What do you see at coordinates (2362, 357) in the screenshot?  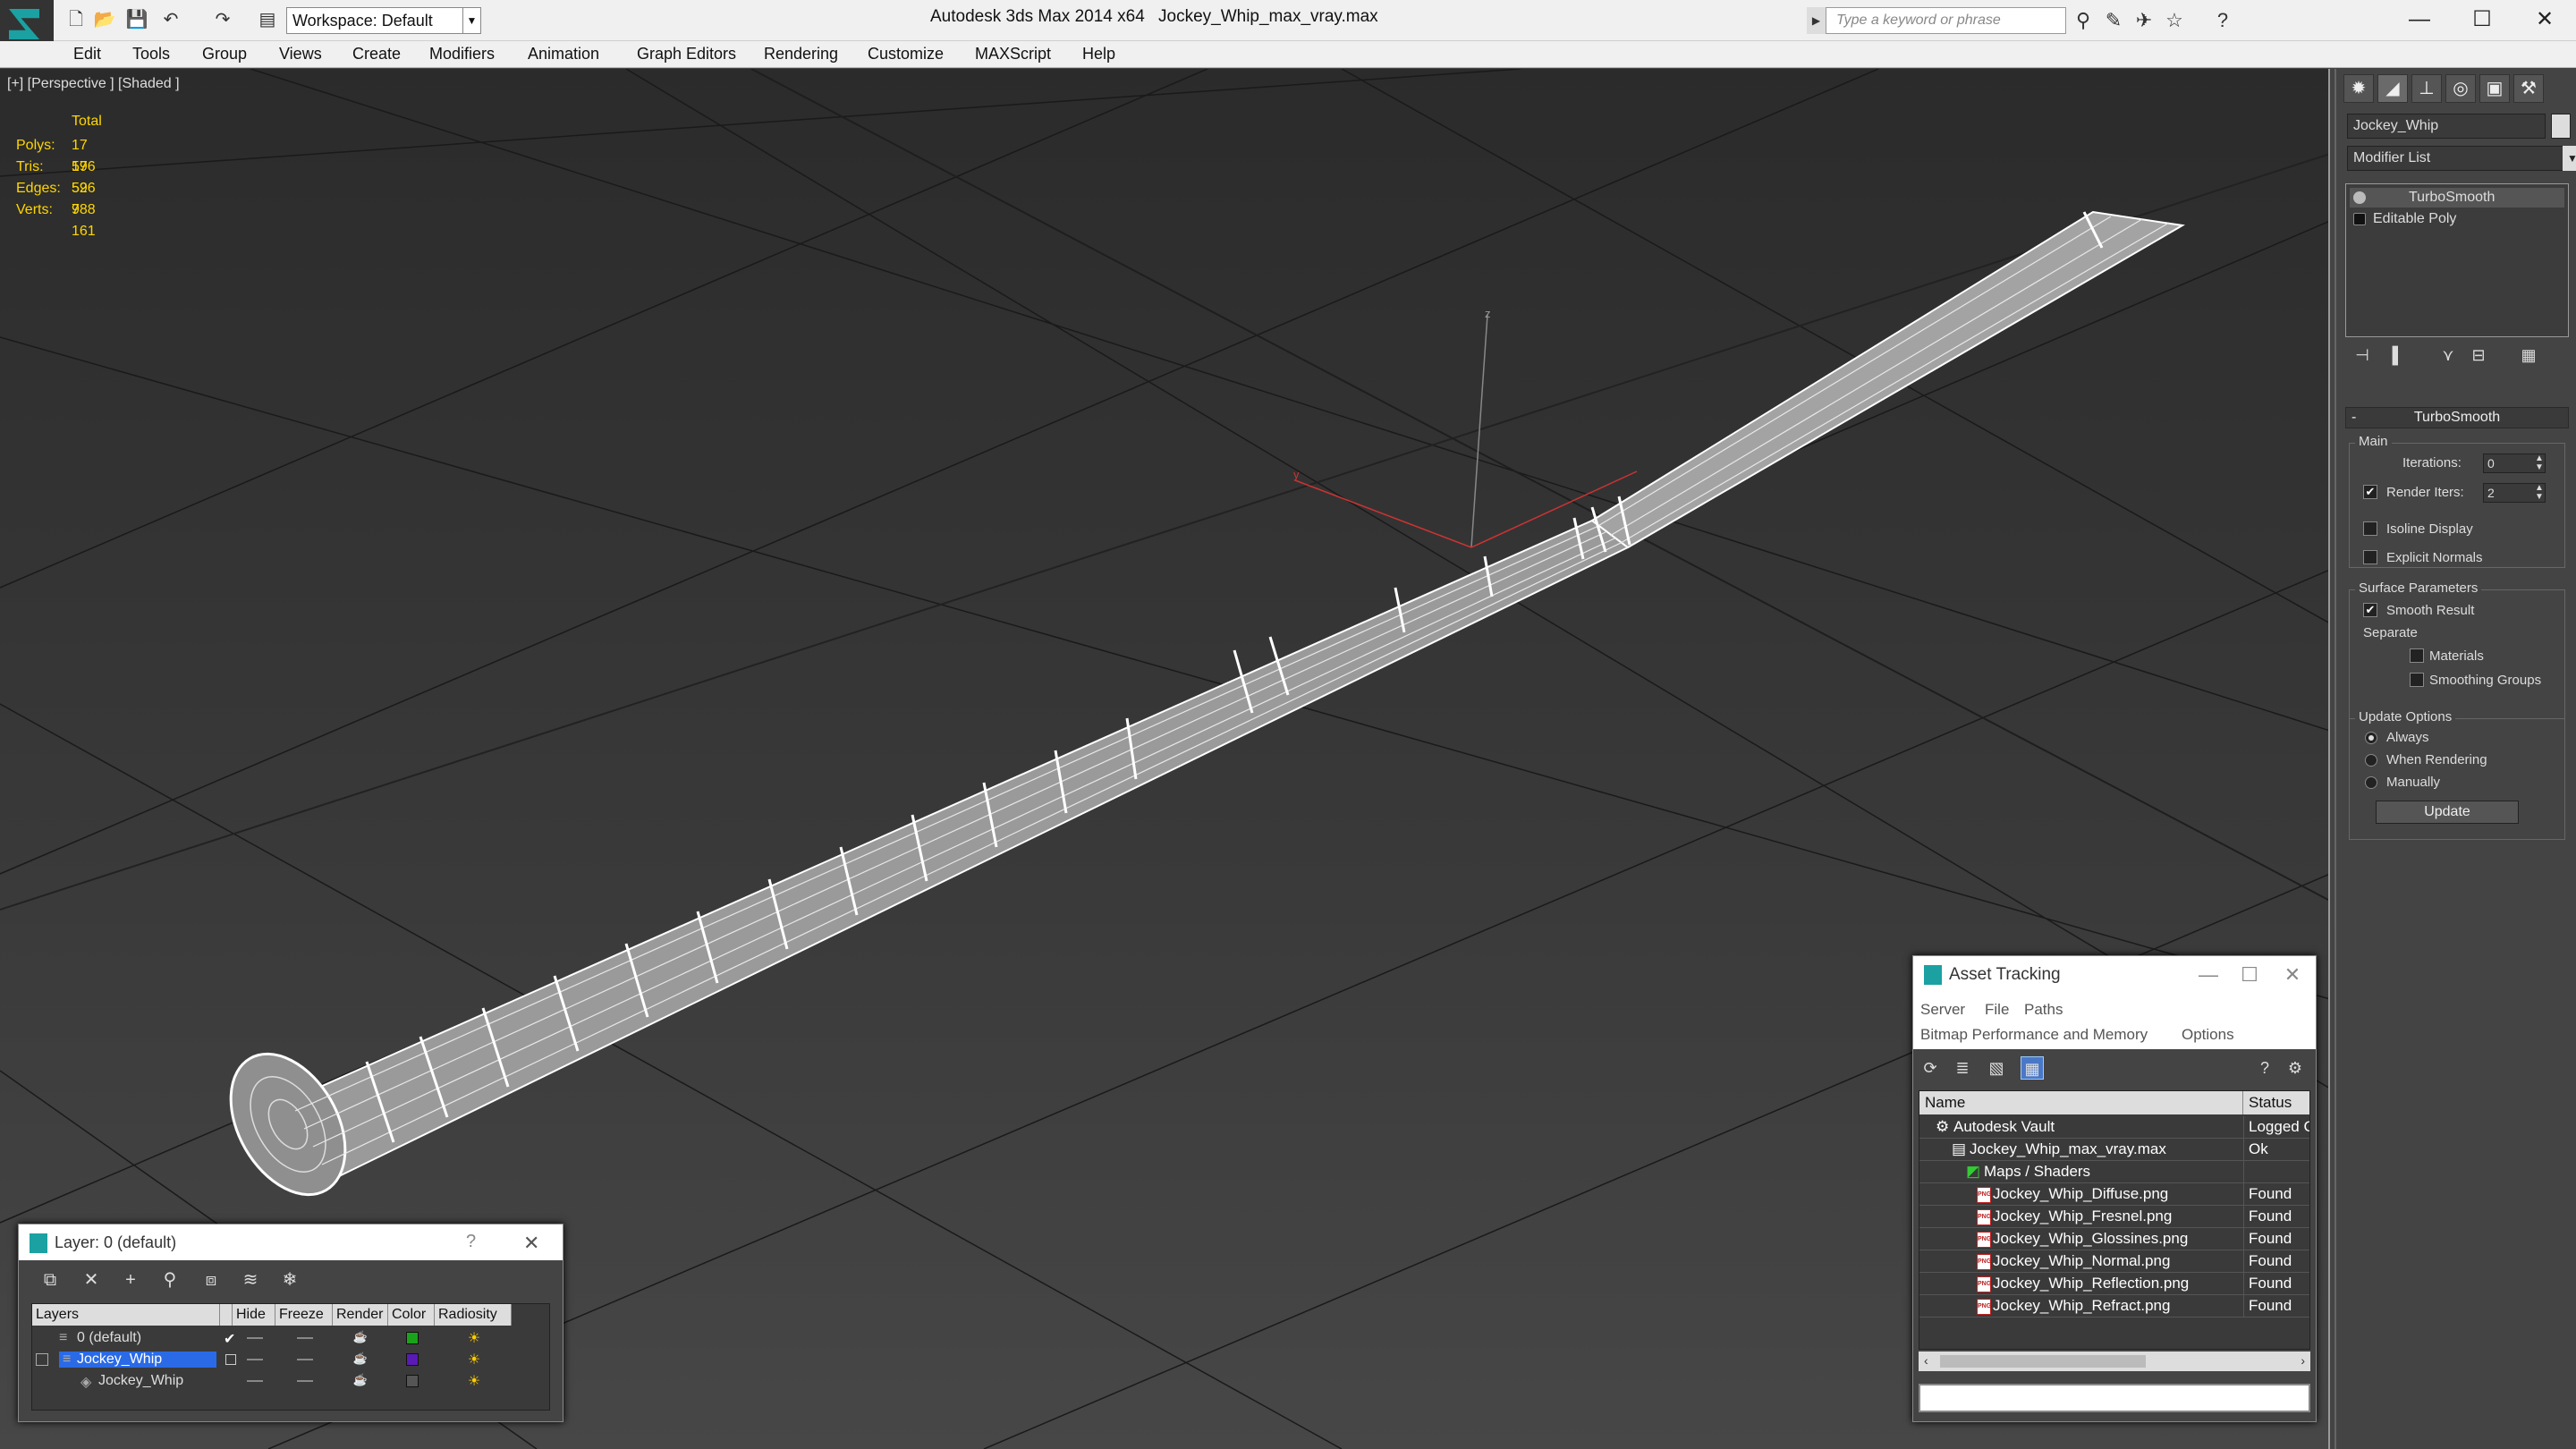 I see `pin-stack-icon: ⊣` at bounding box center [2362, 357].